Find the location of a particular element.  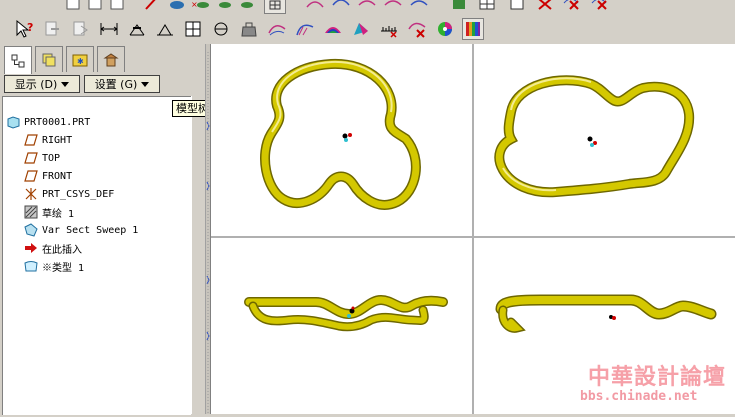

model-front-view is located at coordinates (346, 313).